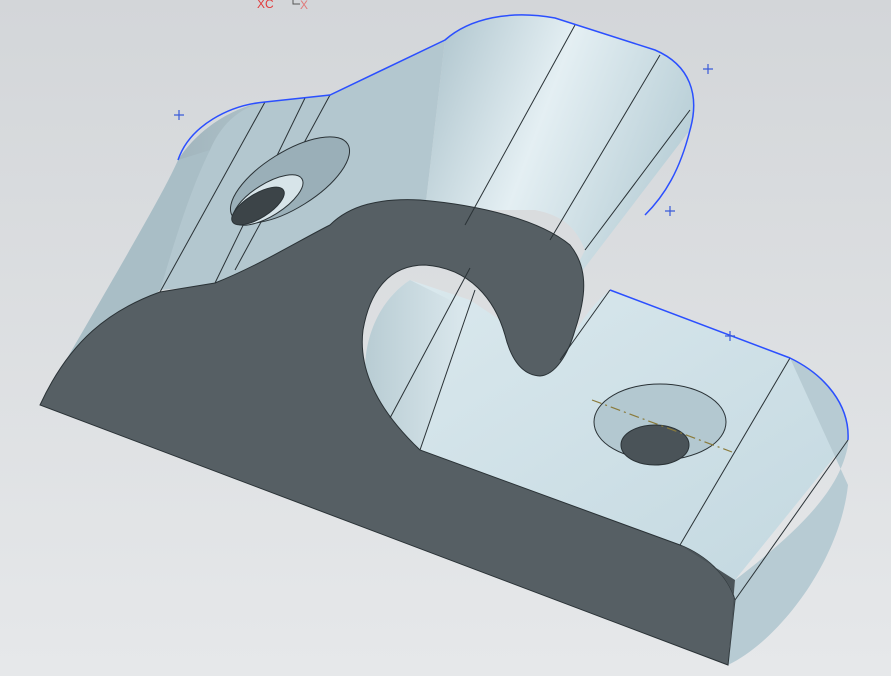  I want to click on x-axis-label: X, so click(304, 6).